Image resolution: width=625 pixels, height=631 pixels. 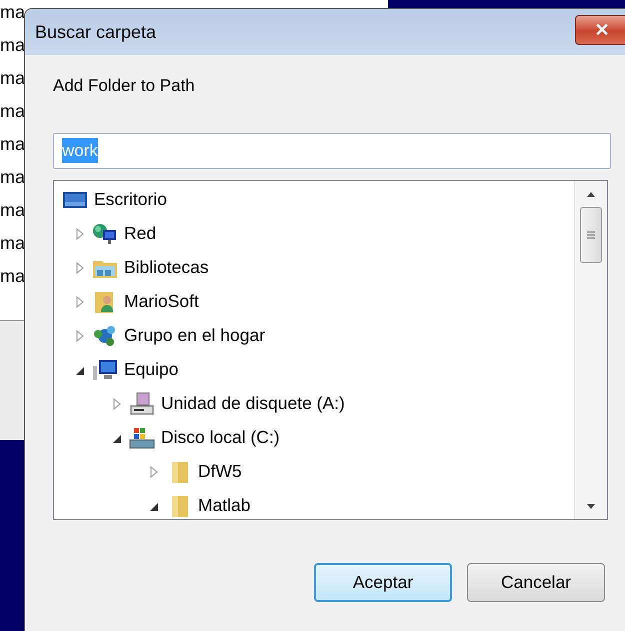 What do you see at coordinates (130, 199) in the screenshot?
I see `tree-item: Escritorio` at bounding box center [130, 199].